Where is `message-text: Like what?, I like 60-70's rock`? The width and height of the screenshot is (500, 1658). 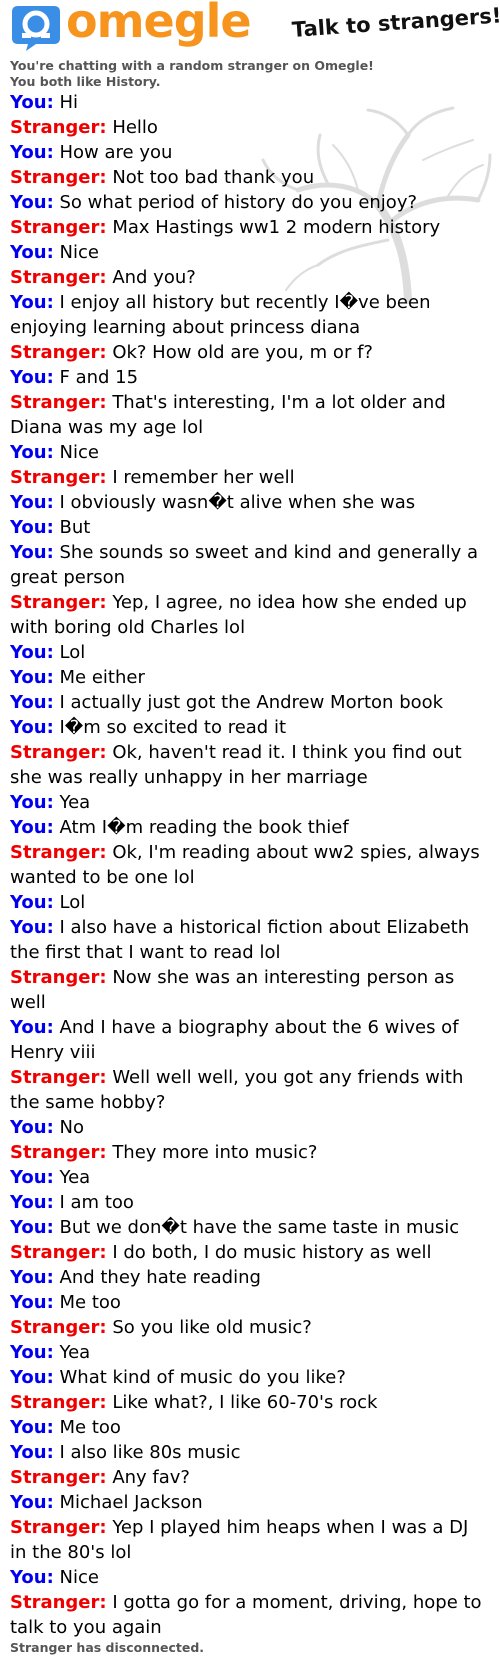 message-text: Like what?, I like 60-70's rock is located at coordinates (245, 1402).